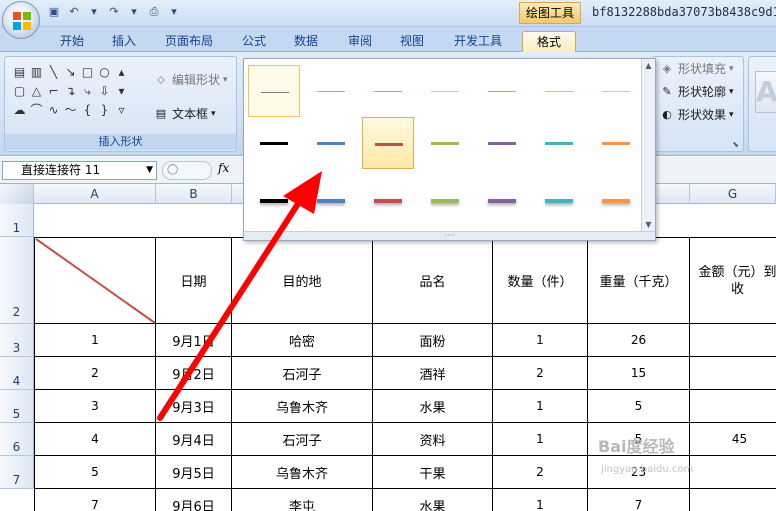 The image size is (776, 511). Describe the element at coordinates (87, 72) in the screenshot. I see `rectangle-shape-icon: □` at that location.